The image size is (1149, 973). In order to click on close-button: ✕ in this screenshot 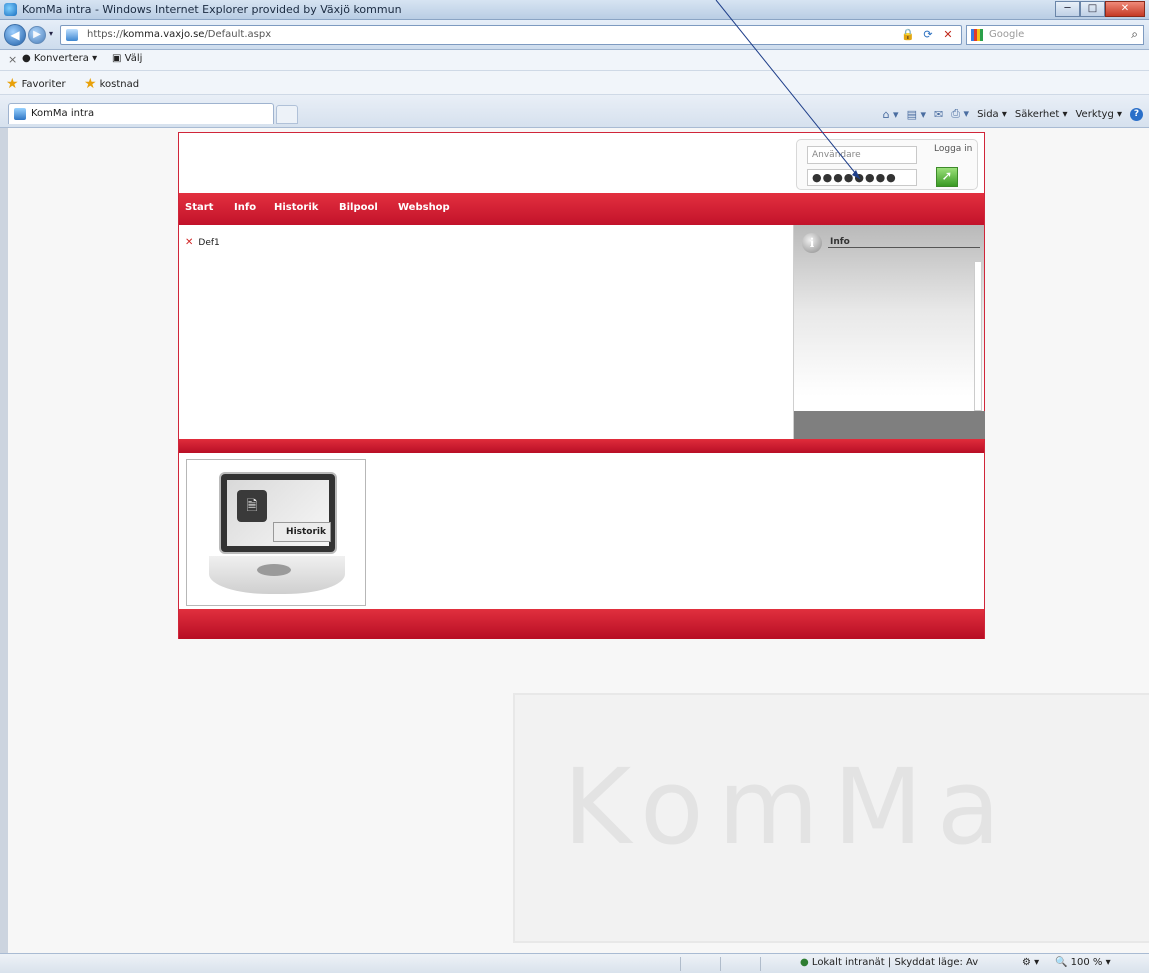, I will do `click(1125, 9)`.